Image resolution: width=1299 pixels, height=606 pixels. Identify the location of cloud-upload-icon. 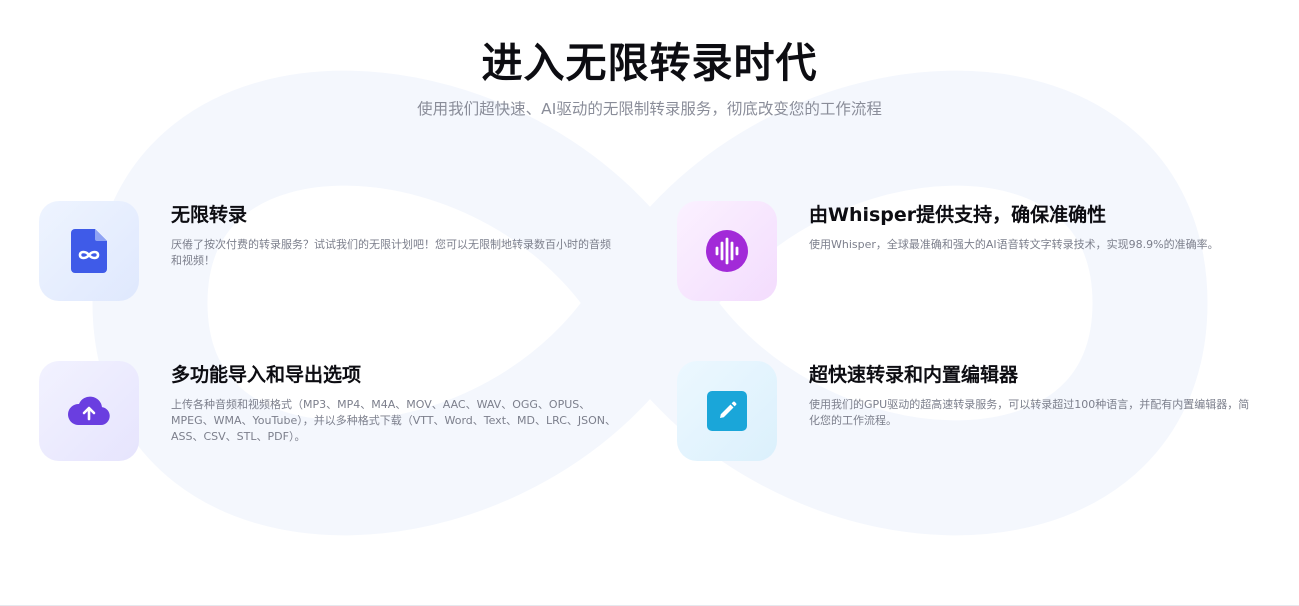
(88, 410).